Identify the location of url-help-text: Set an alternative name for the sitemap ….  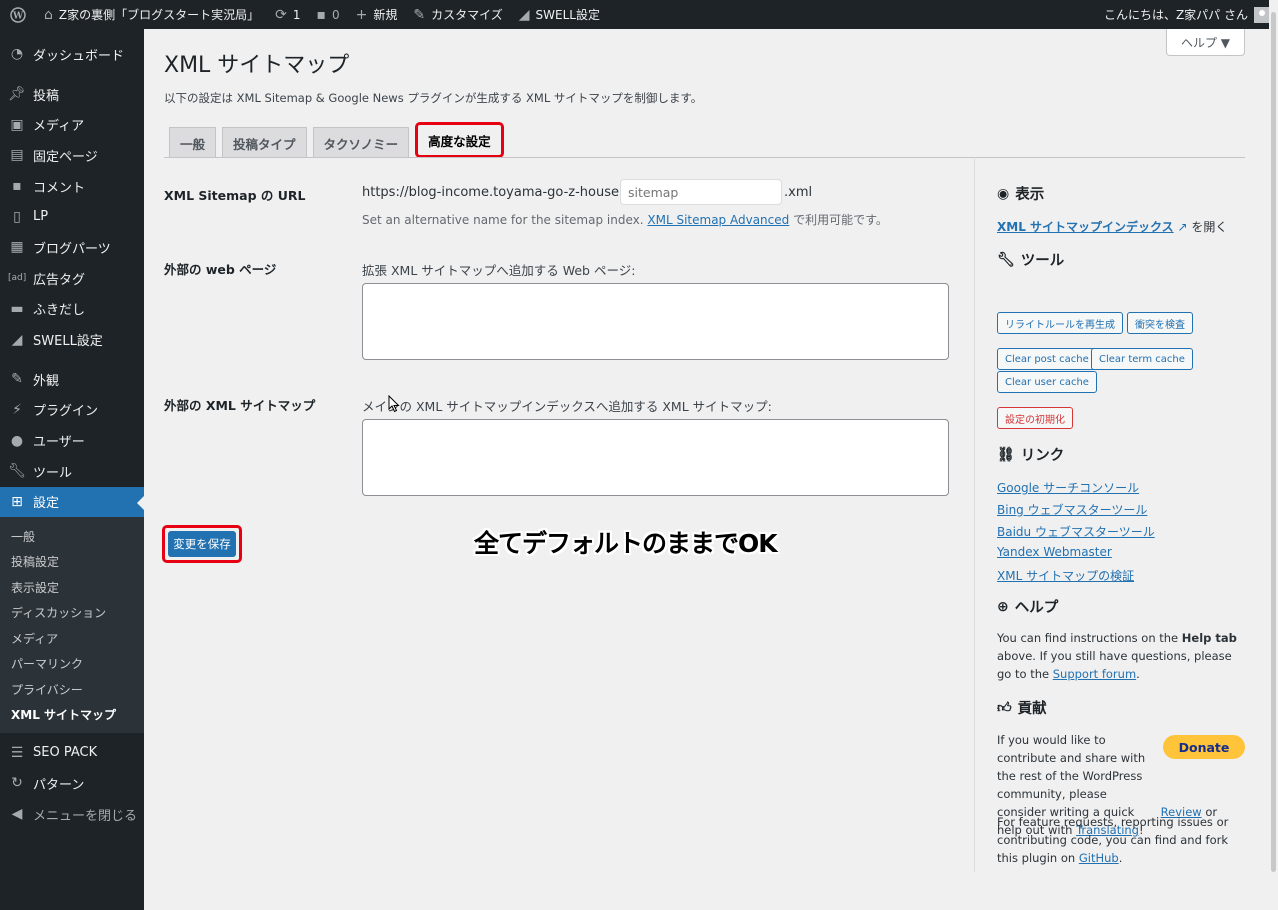
(503, 220).